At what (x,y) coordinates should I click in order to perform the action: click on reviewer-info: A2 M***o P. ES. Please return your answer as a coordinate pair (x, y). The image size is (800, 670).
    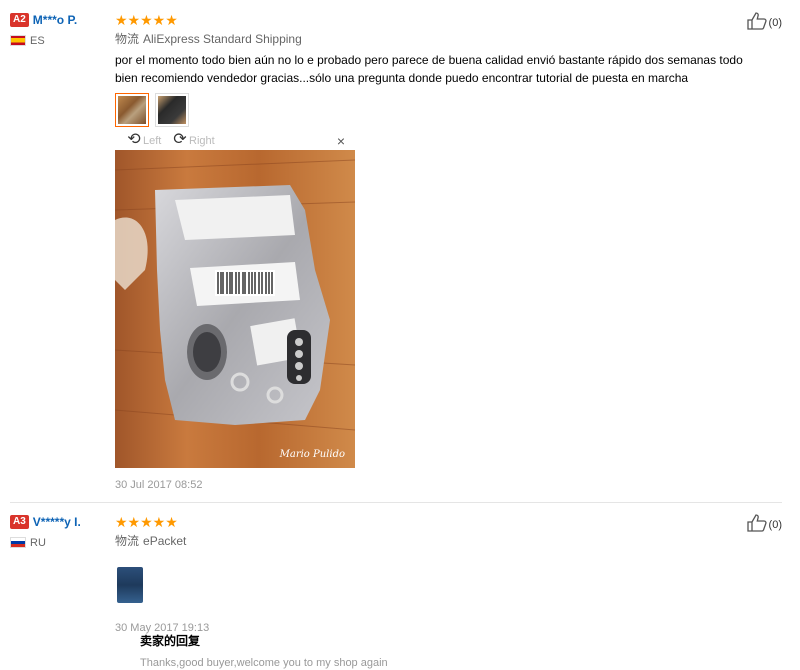
    Looking at the image, I should click on (60, 29).